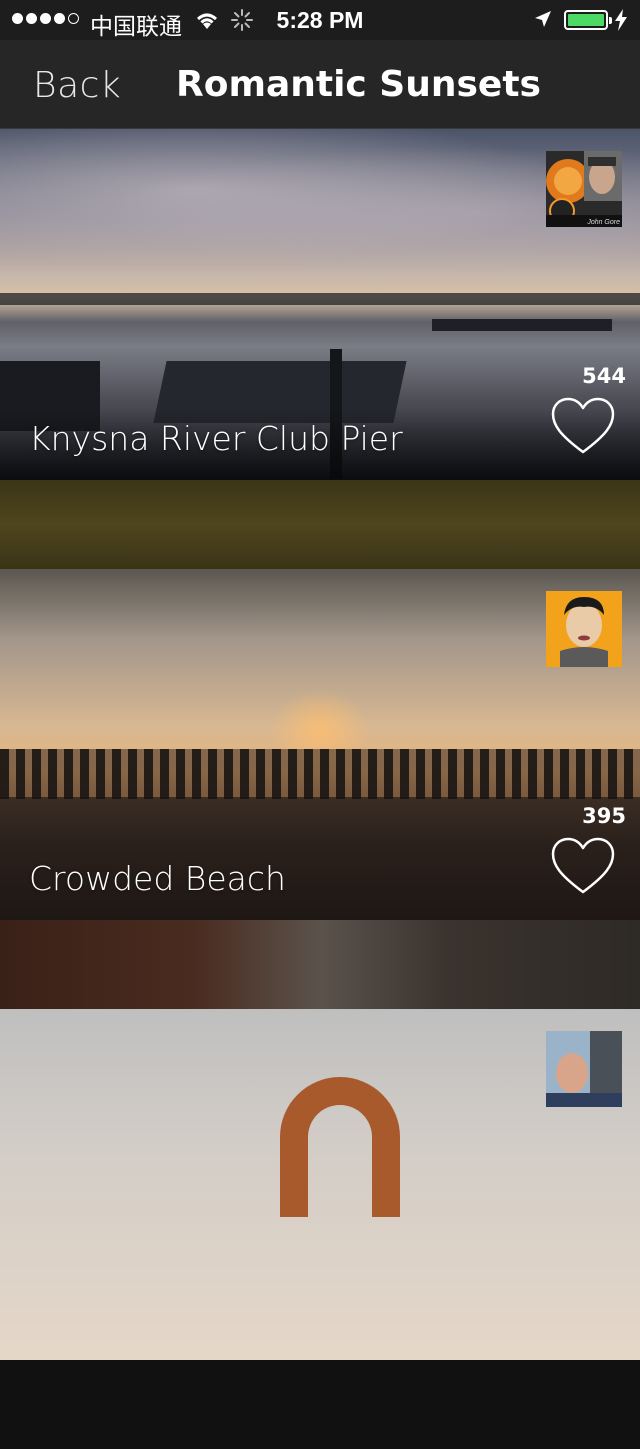 The width and height of the screenshot is (640, 1449). What do you see at coordinates (157, 878) in the screenshot?
I see `photo-title: Crowded Beach` at bounding box center [157, 878].